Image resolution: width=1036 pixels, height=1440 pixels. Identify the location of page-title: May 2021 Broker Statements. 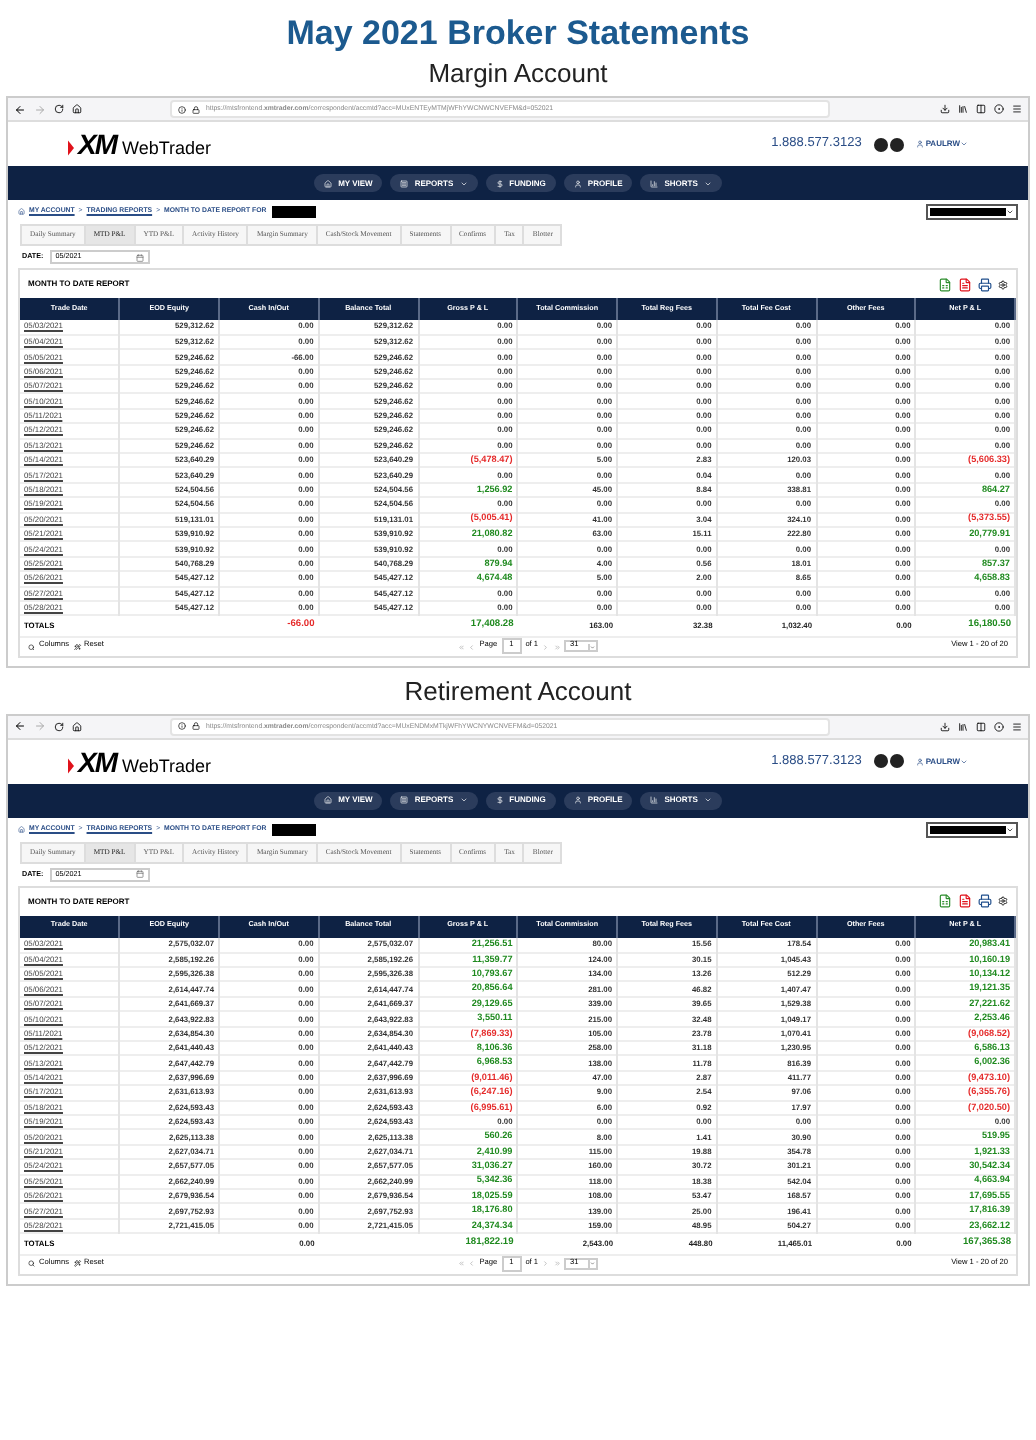
(518, 31).